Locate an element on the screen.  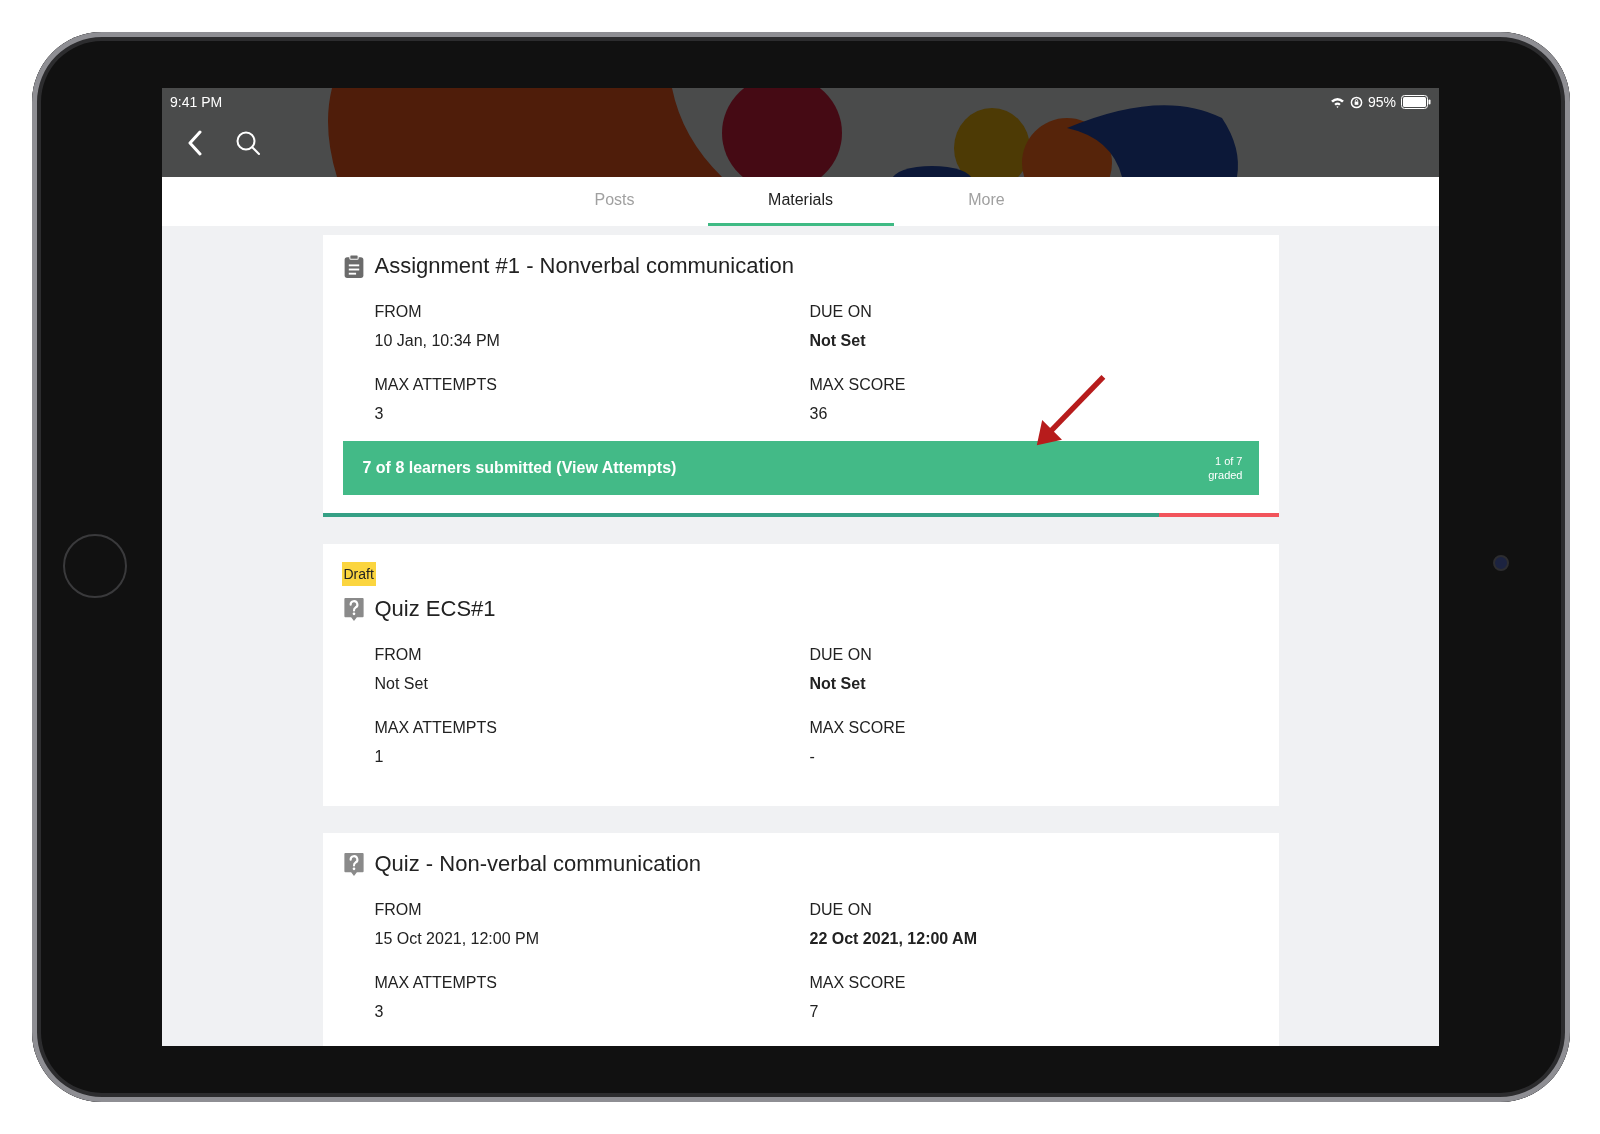
tab: Materials is located at coordinates (800, 201).